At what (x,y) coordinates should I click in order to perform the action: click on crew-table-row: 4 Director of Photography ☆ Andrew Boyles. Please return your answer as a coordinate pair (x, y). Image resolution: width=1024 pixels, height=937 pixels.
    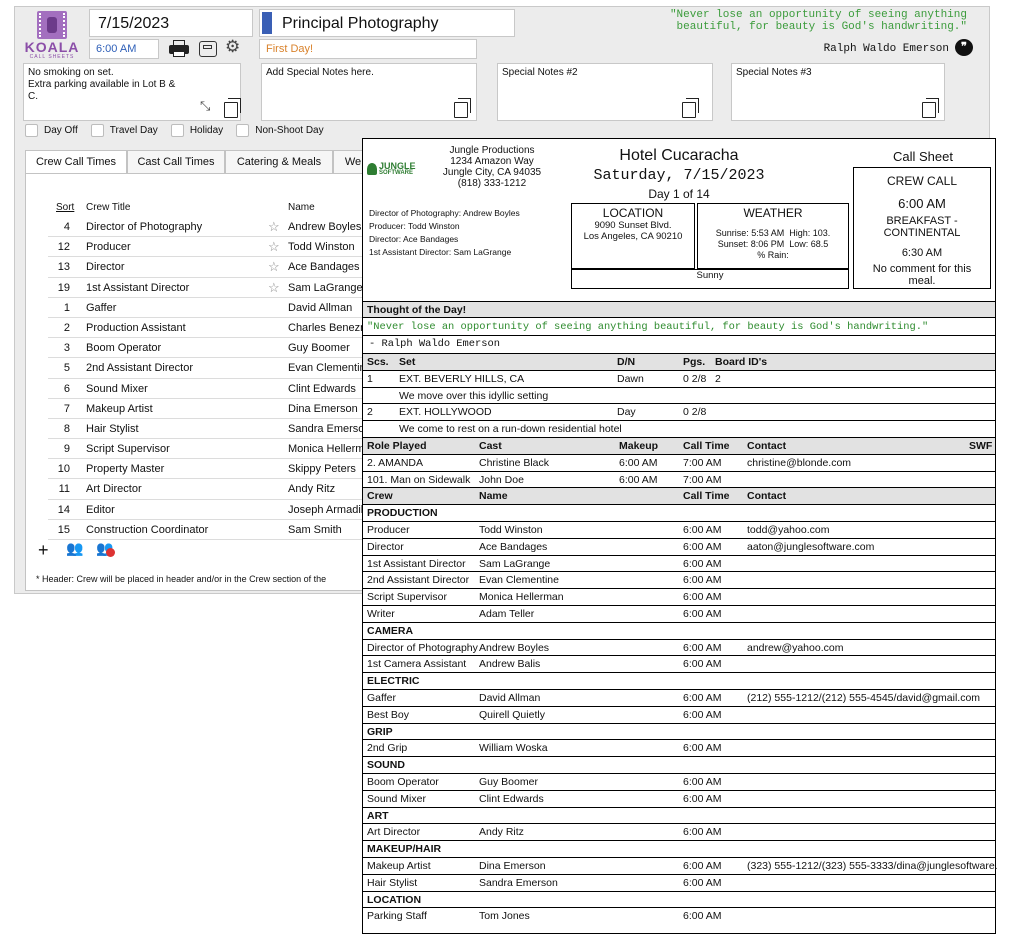
    Looking at the image, I should click on (211, 227).